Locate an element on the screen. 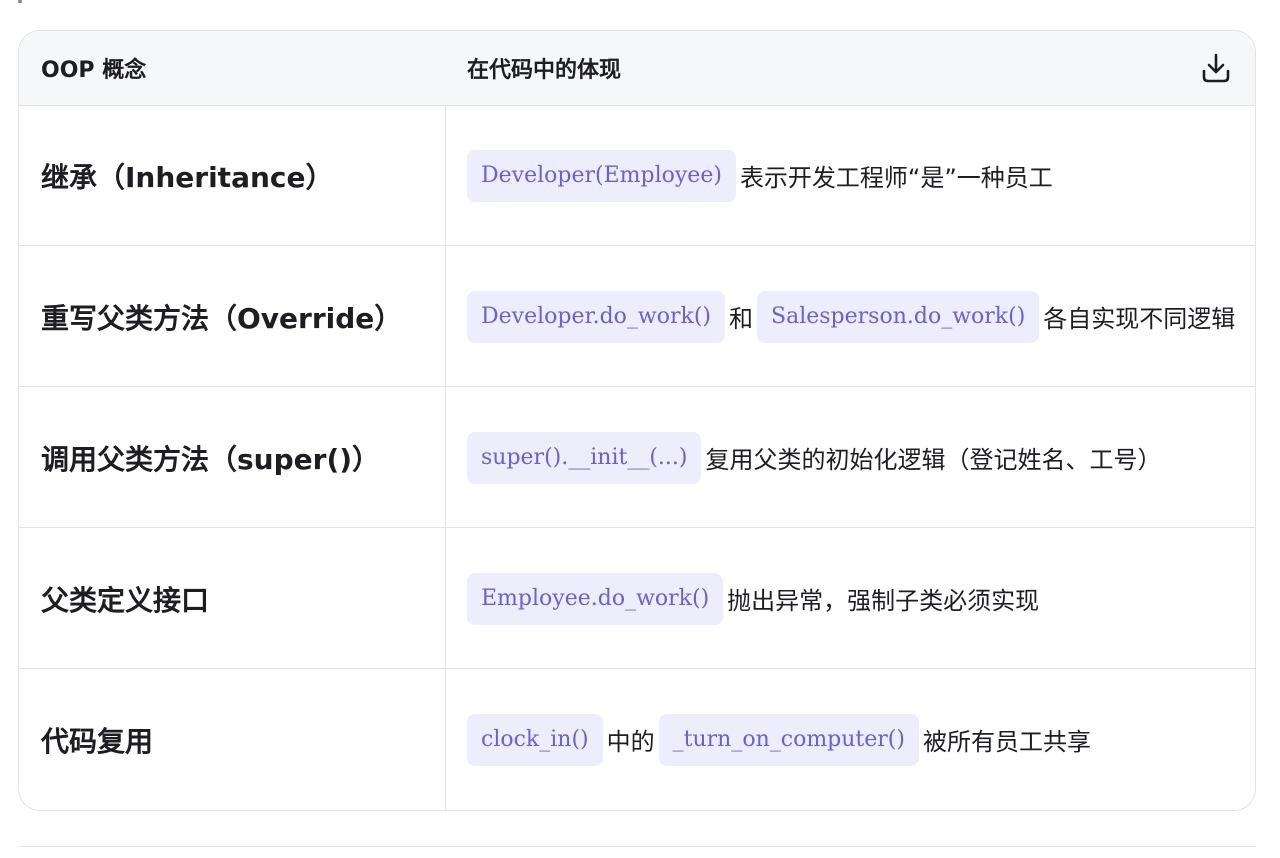 The width and height of the screenshot is (1280, 858). description-cell: Employee.do_work() 抛出异常，强制子类必须实现 is located at coordinates (851, 598).